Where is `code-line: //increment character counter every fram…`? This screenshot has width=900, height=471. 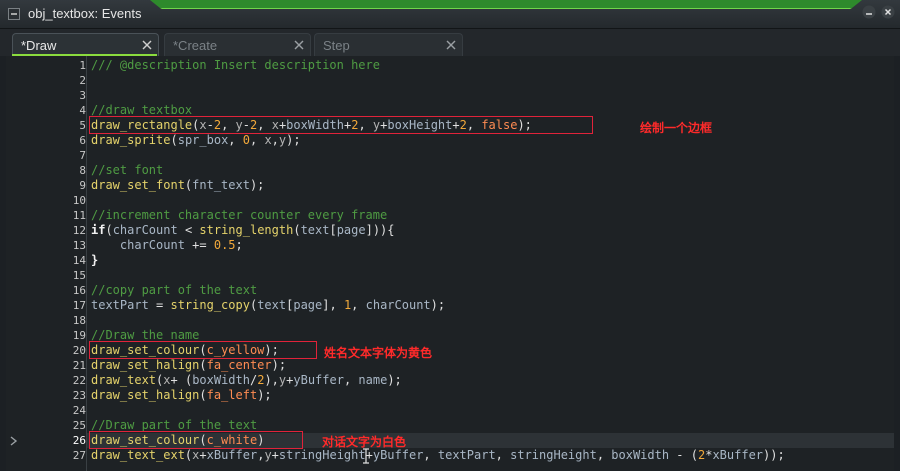 code-line: //increment character counter every fram… is located at coordinates (239, 215).